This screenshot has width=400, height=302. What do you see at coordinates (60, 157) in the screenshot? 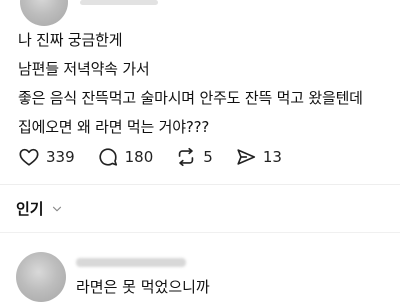
I see `like-count: 339` at bounding box center [60, 157].